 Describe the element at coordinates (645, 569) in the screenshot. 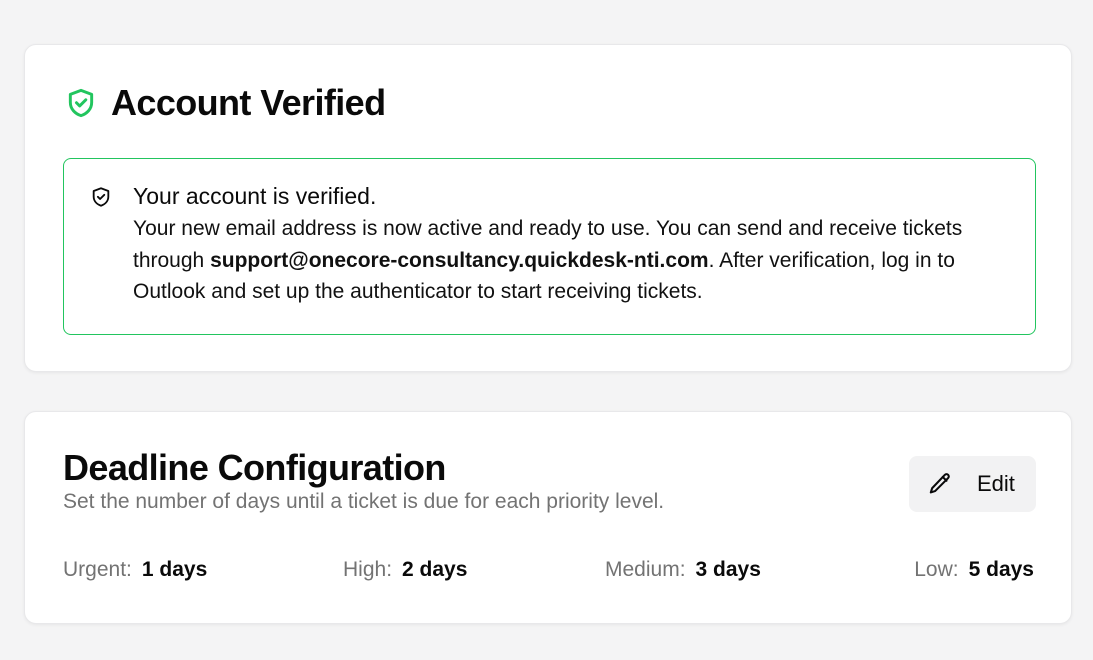

I see `priority-label: Medium:` at that location.